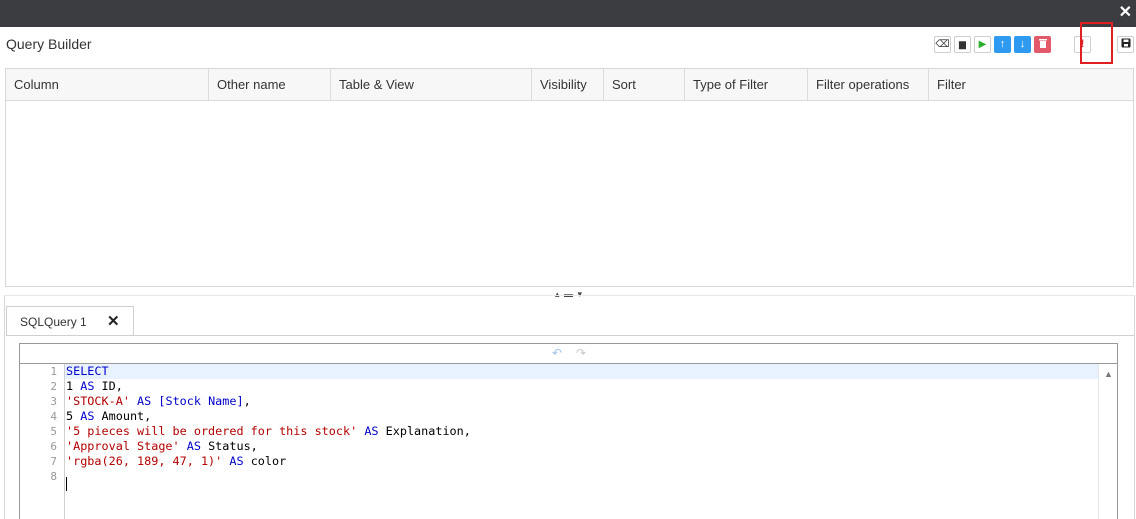 This screenshot has height=519, width=1136. Describe the element at coordinates (431, 84) in the screenshot. I see `column-header-table-view: Table & View` at that location.